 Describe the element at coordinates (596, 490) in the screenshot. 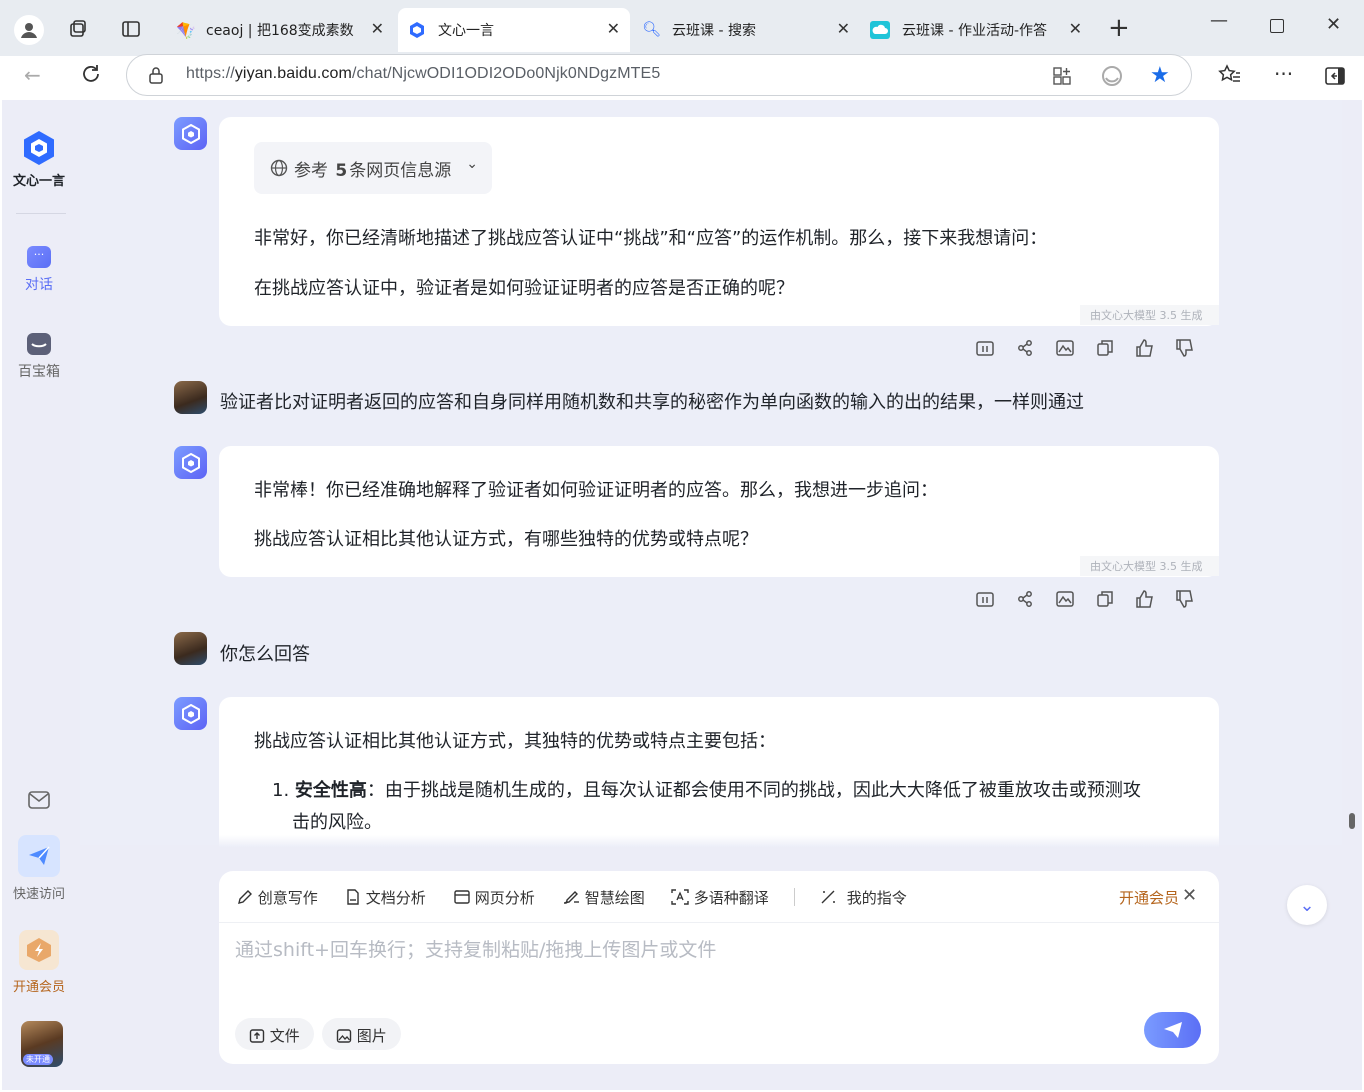

I see `bot-message-line: 非常棒！你已经准确地解释了验证者如何验证证明者的应答。那么，我想进一步追问：` at that location.